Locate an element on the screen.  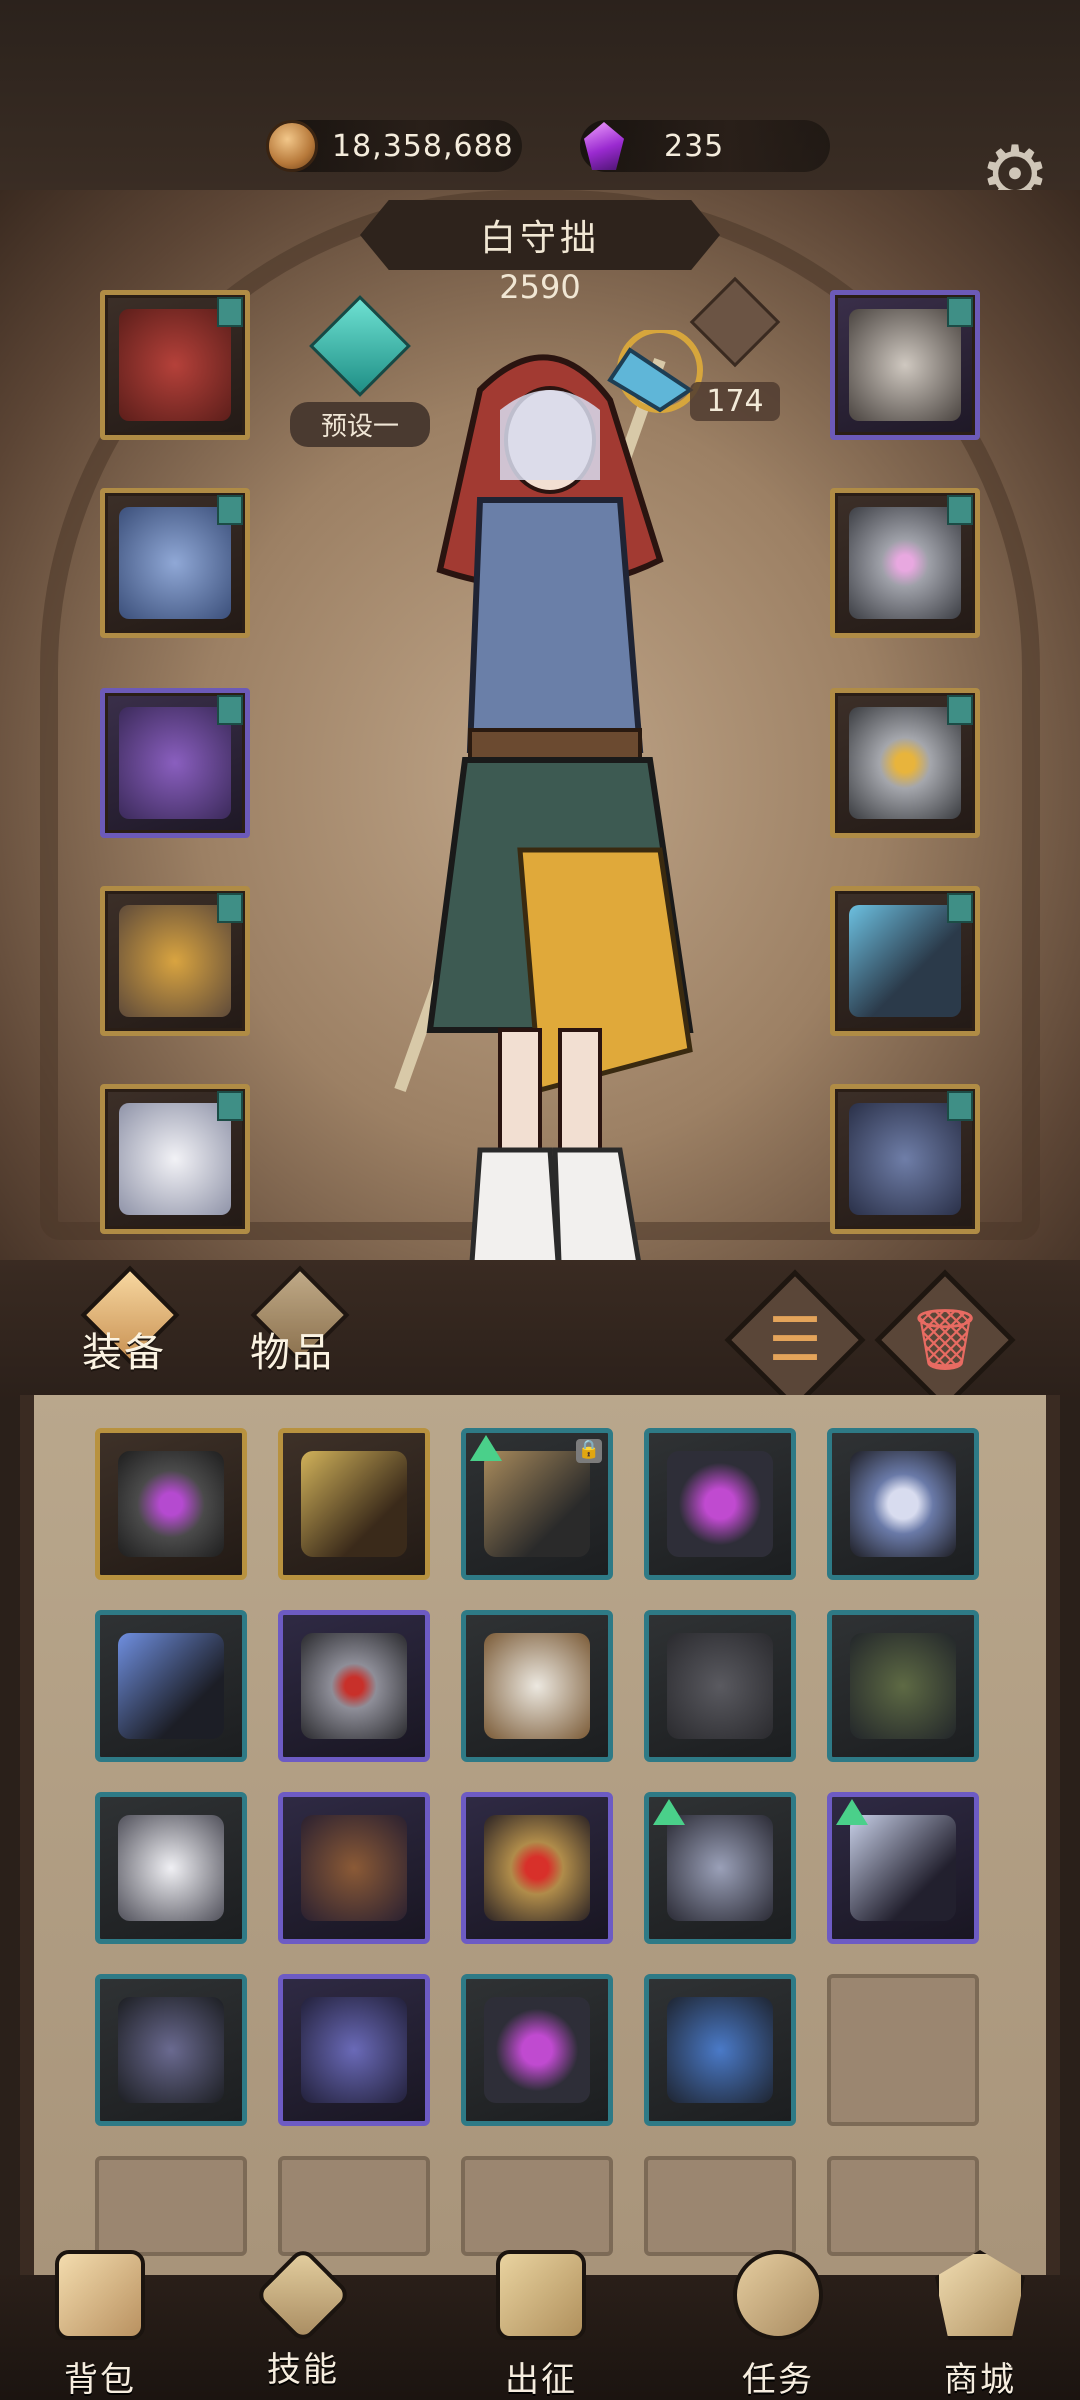
nav-shop: 商城 is located at coordinates (980, 2325).